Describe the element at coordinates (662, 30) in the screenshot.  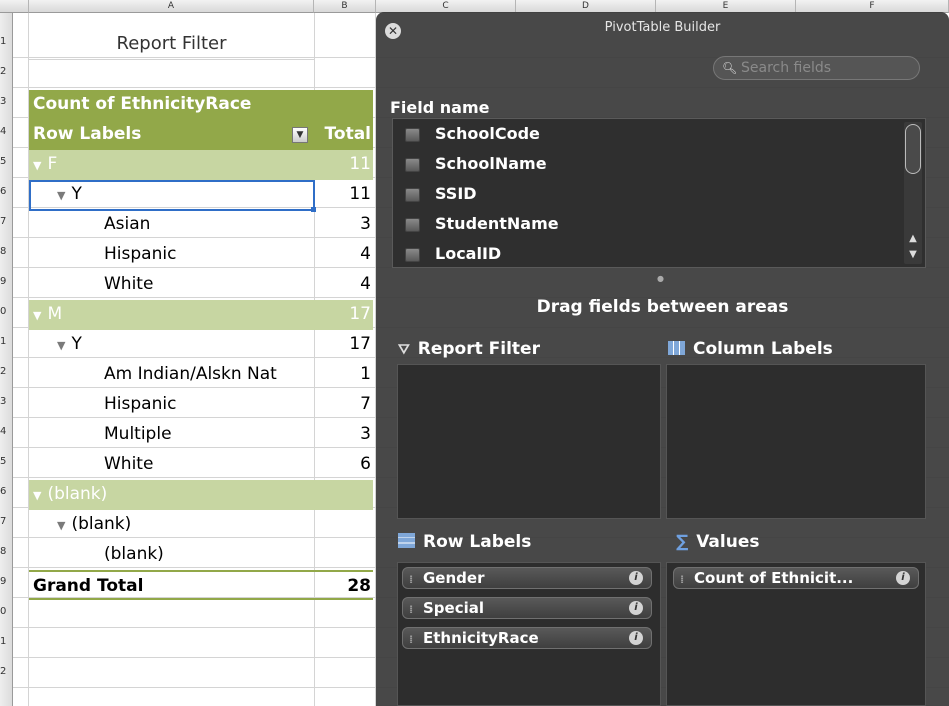
I see `panel-title-bar: ✕ PivotTable Builder` at that location.